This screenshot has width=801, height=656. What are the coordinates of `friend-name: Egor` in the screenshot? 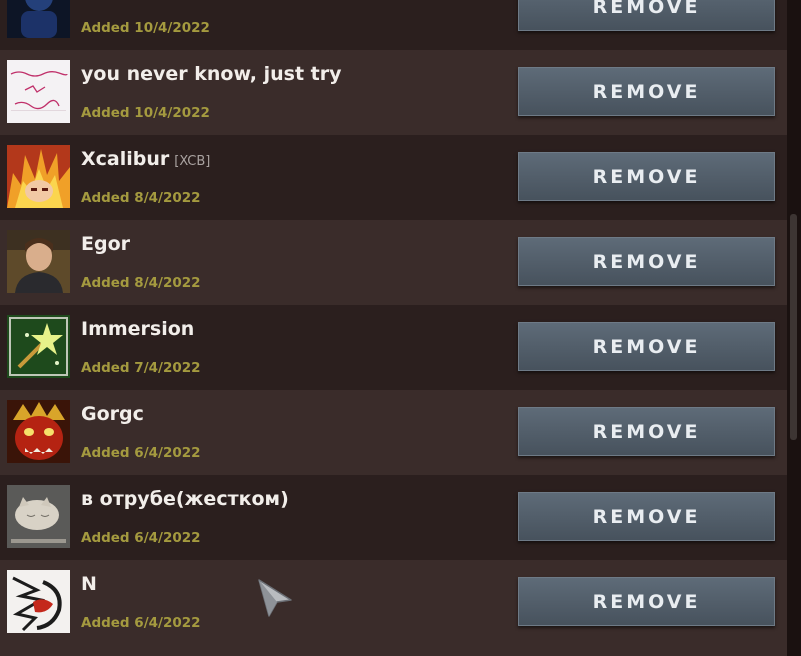 It's located at (106, 244).